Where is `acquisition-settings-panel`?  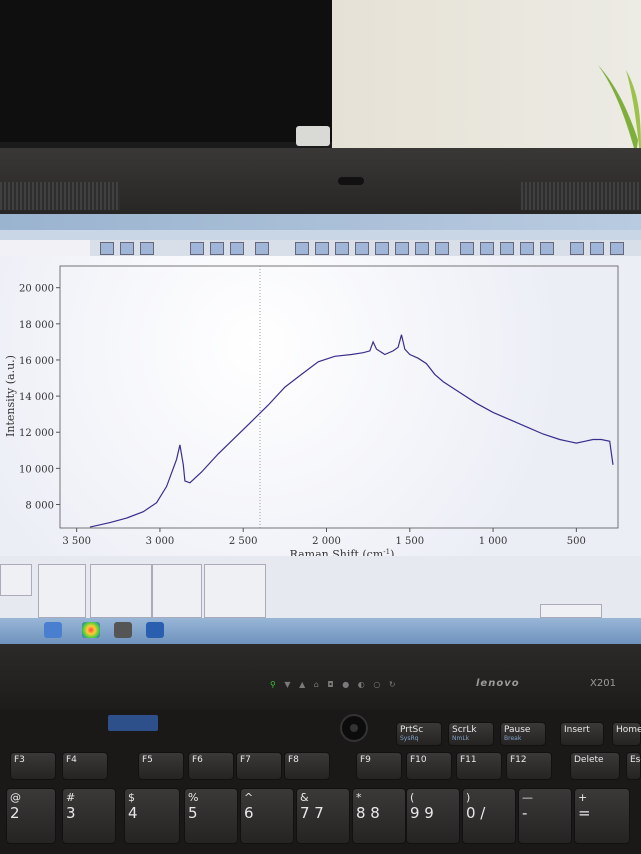 acquisition-settings-panel is located at coordinates (177, 591).